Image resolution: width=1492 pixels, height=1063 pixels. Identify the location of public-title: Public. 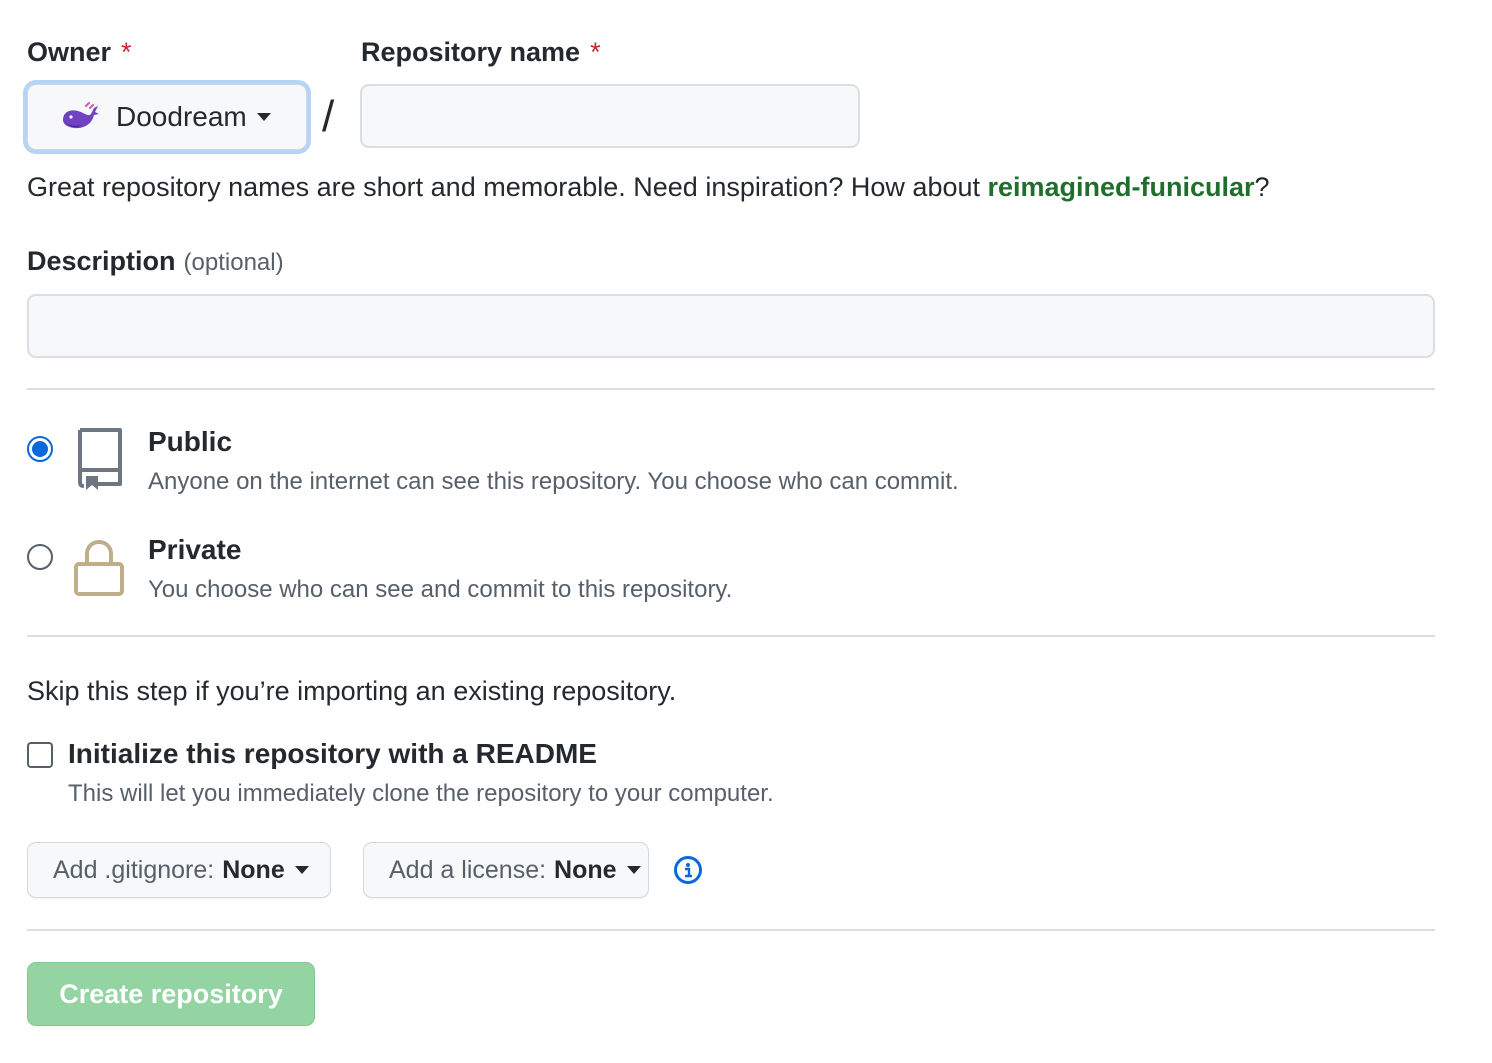
(190, 441).